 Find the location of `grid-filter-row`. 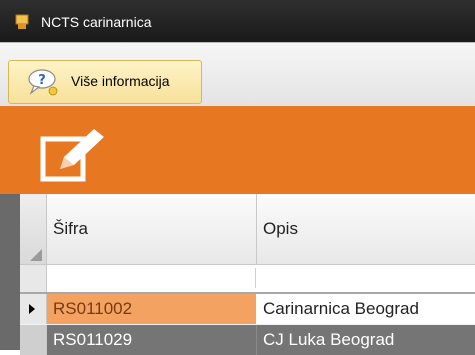

grid-filter-row is located at coordinates (247, 279).